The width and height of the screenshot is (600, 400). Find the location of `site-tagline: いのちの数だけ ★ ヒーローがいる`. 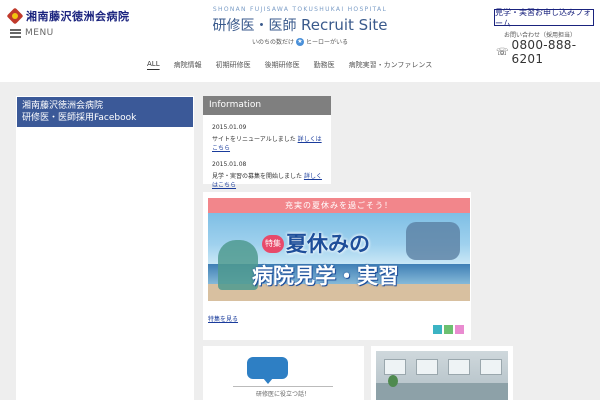

site-tagline: いのちの数だけ ★ ヒーローがいる is located at coordinates (300, 41).